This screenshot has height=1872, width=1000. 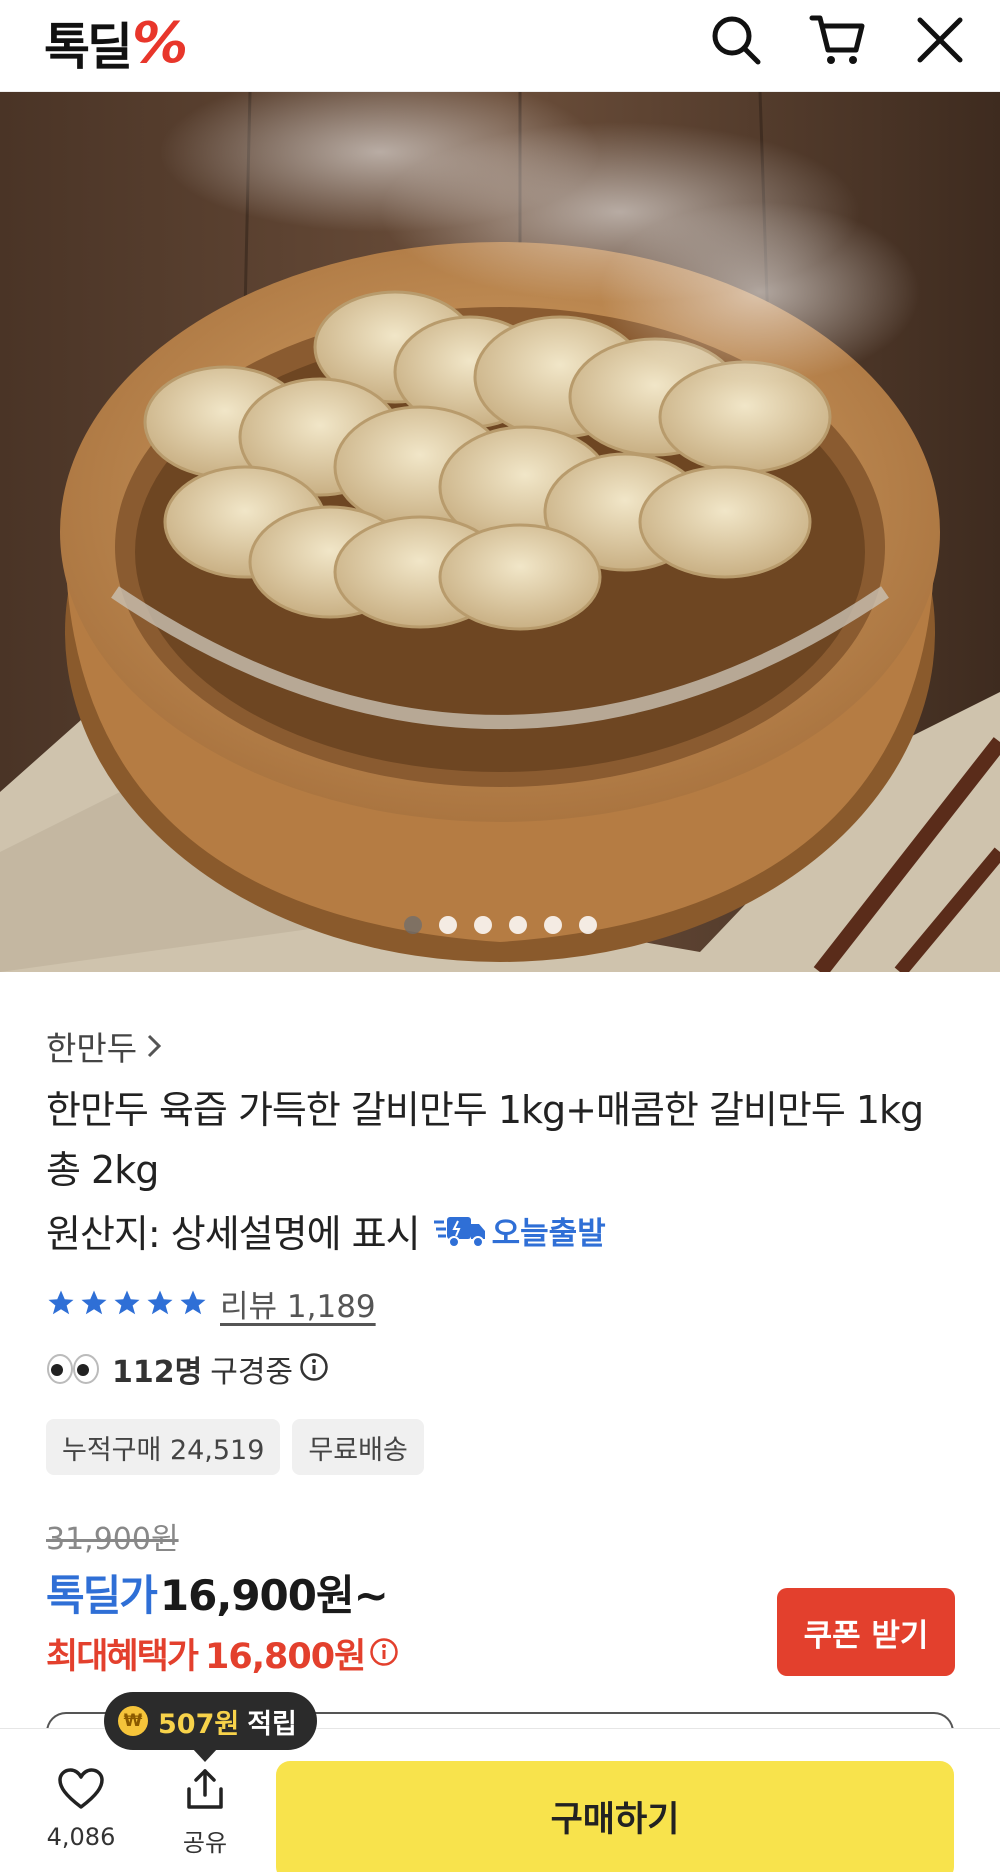 I want to click on review-count-link: 리뷰 1,189, so click(x=298, y=1303).